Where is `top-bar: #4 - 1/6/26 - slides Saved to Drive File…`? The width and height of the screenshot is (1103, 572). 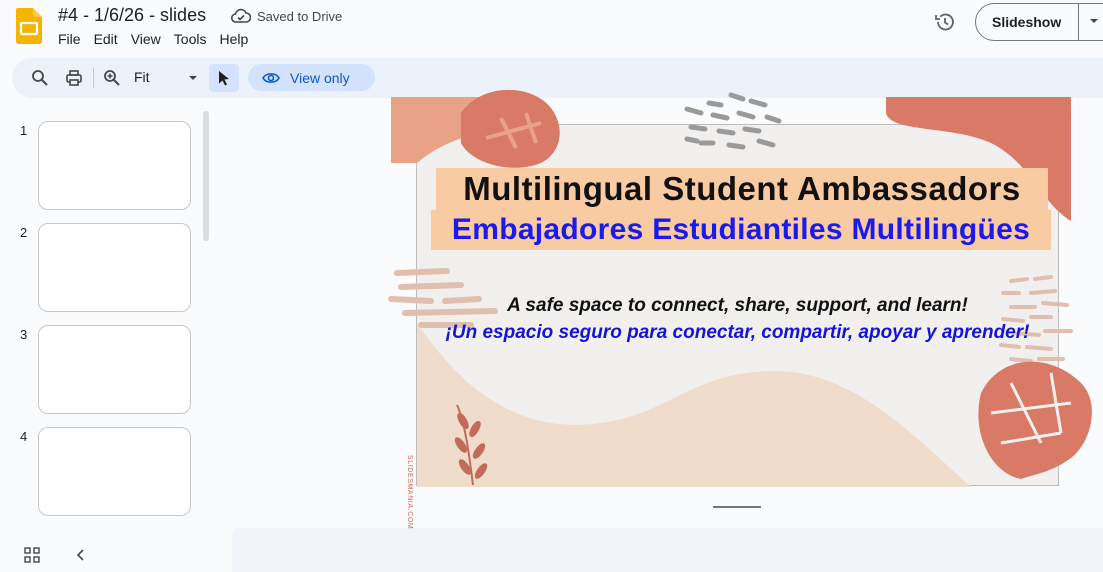 top-bar: #4 - 1/6/26 - slides Saved to Drive File… is located at coordinates (551, 28).